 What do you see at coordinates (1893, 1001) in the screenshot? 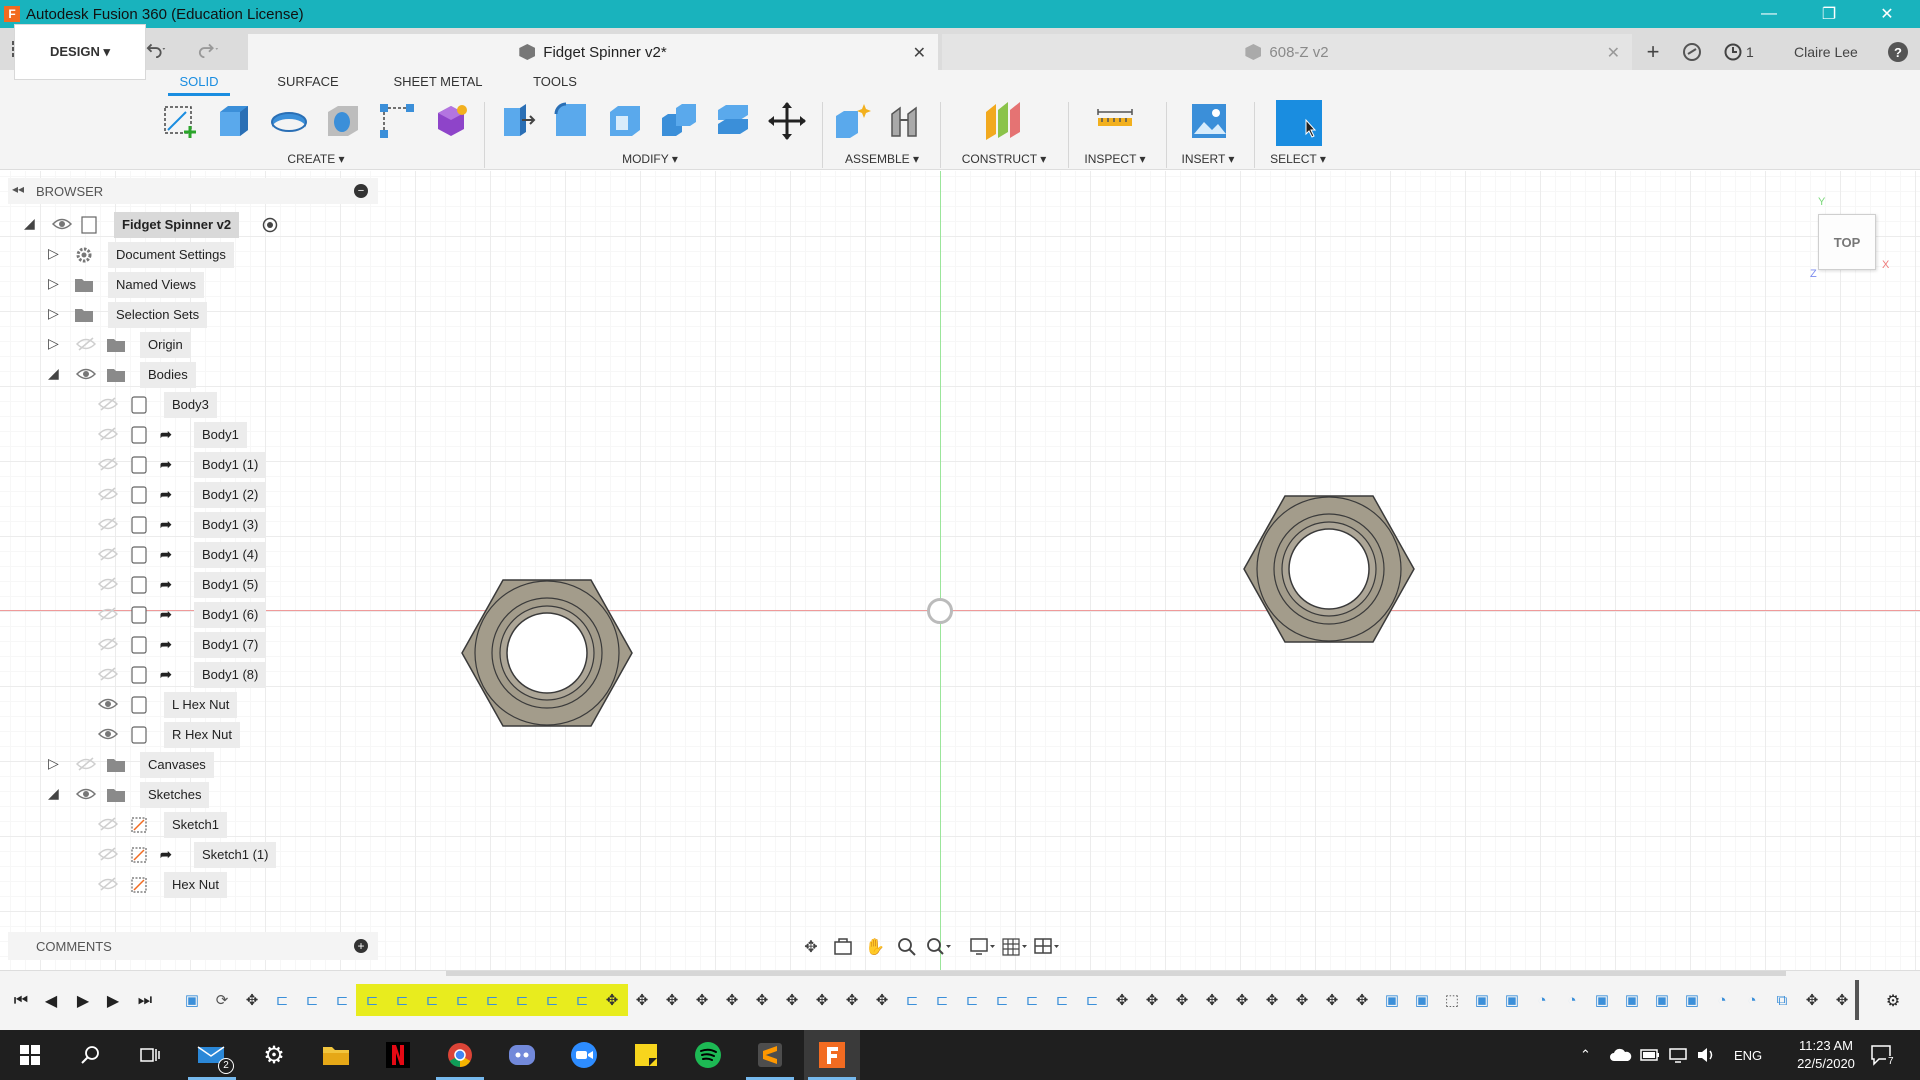
I see `timeline-settings-gear-icon: ⚙` at bounding box center [1893, 1001].